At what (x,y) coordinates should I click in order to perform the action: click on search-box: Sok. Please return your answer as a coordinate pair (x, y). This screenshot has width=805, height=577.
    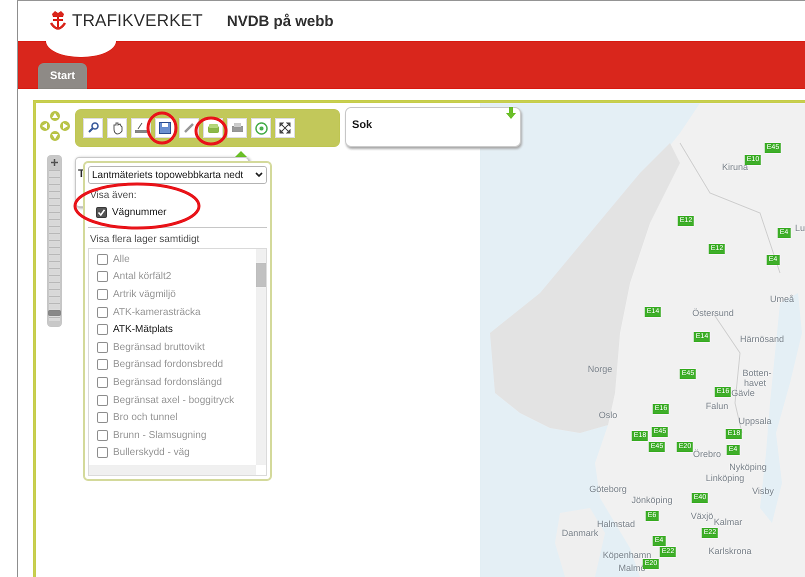
    Looking at the image, I should click on (433, 127).